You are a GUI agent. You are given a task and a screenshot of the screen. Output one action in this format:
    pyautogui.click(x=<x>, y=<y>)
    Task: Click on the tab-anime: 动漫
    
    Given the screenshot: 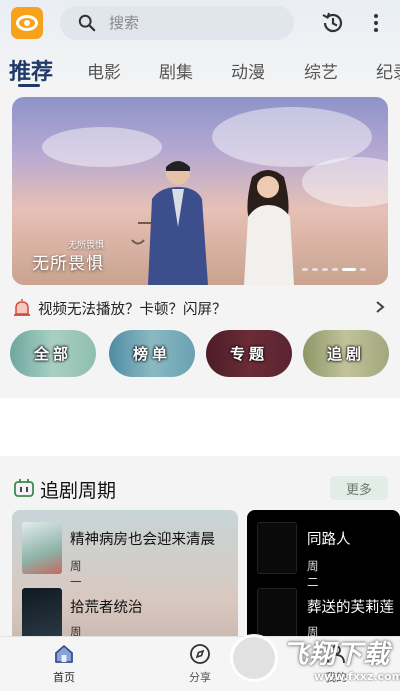 What is the action you would take?
    pyautogui.click(x=248, y=70)
    